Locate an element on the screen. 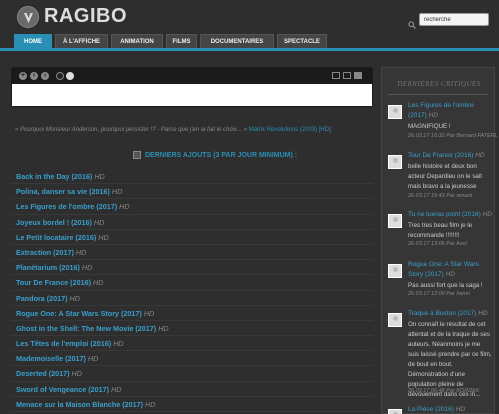 Image resolution: width=499 pixels, height=414 pixels. play-icon: + is located at coordinates (23, 76).